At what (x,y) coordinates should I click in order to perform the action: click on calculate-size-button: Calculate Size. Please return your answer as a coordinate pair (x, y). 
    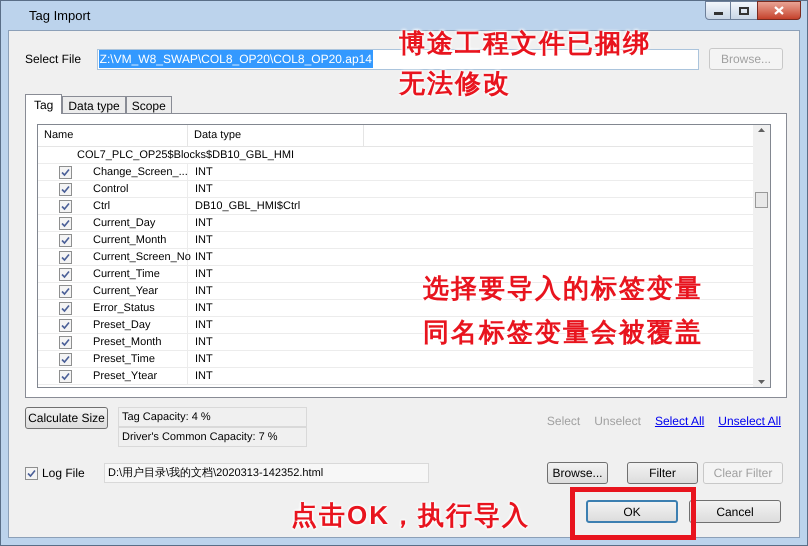
    Looking at the image, I should click on (66, 418).